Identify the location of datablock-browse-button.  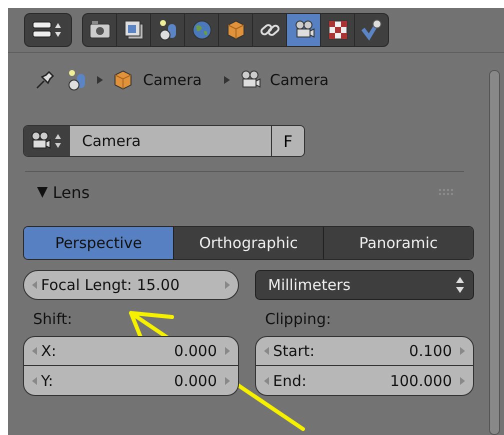
(47, 141).